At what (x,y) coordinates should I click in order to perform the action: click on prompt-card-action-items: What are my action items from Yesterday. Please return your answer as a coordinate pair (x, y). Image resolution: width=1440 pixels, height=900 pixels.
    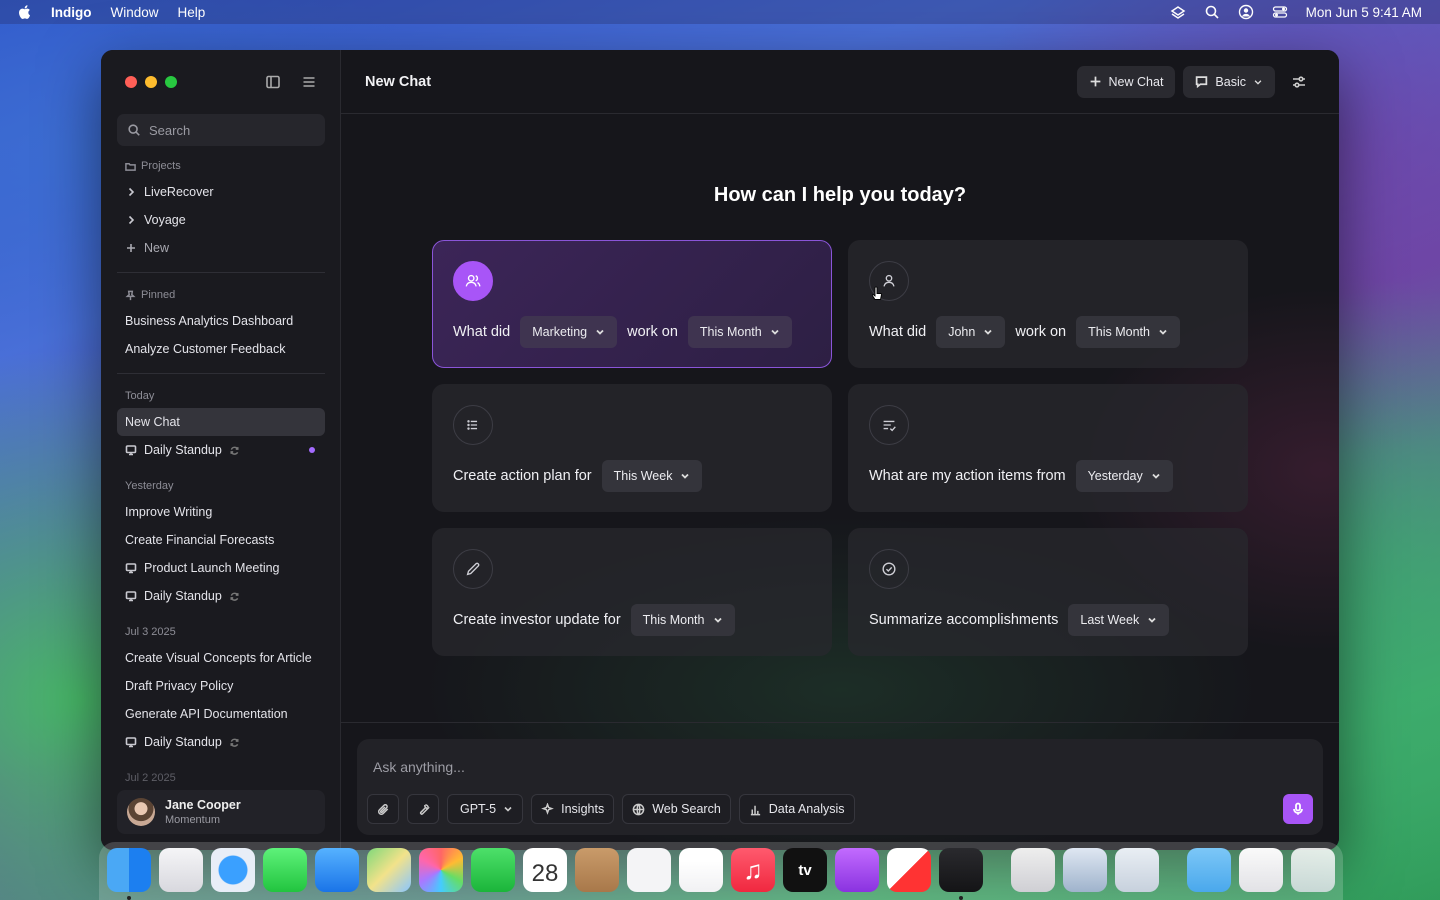
    Looking at the image, I should click on (1048, 448).